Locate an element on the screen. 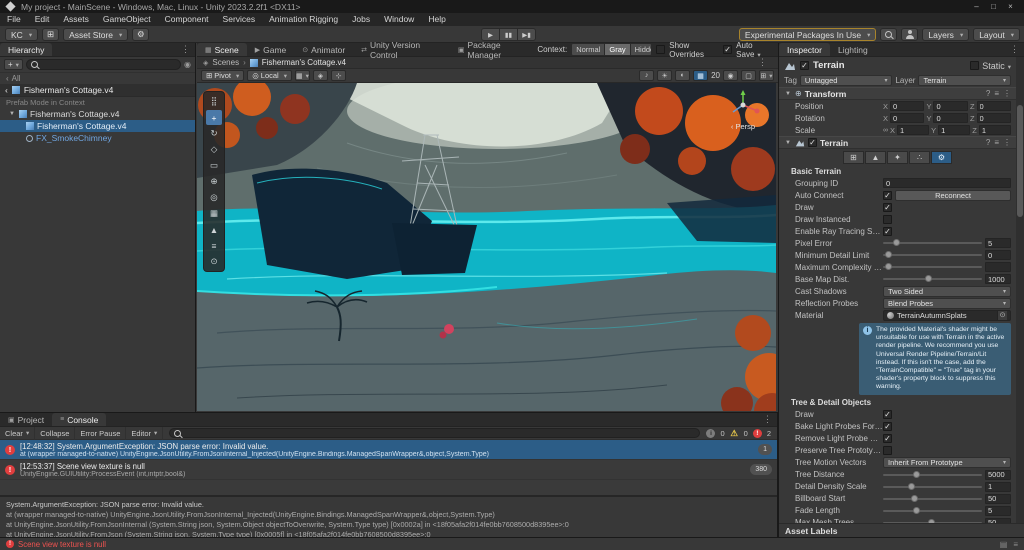  transform-component-header: ▼ ⊕ Transform ? ≡ ⋮ is located at coordinates (897, 93).